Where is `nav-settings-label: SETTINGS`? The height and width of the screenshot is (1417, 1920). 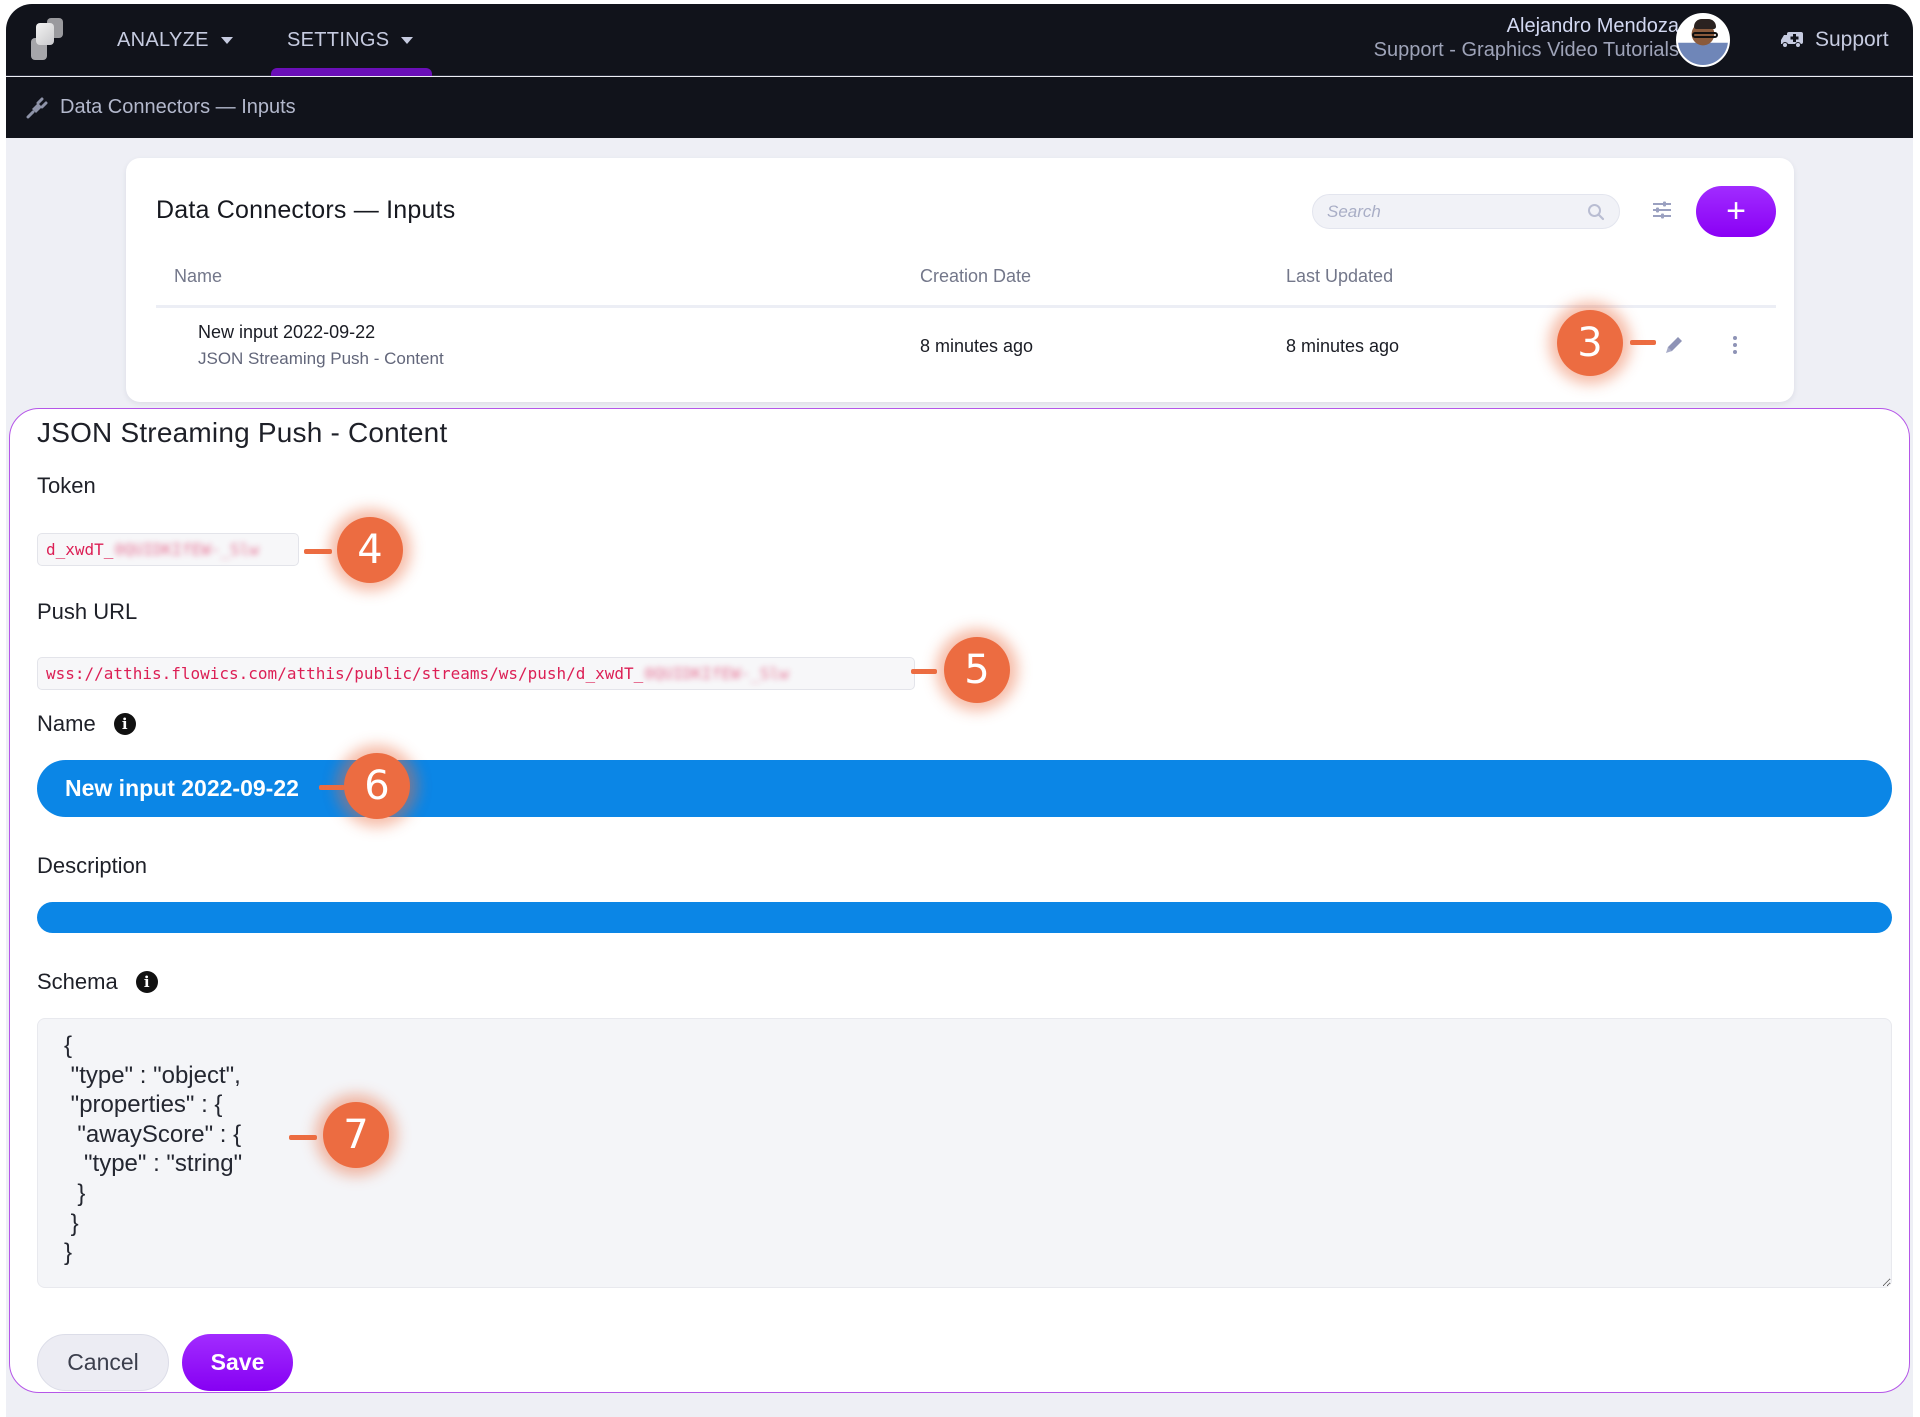 nav-settings-label: SETTINGS is located at coordinates (338, 39).